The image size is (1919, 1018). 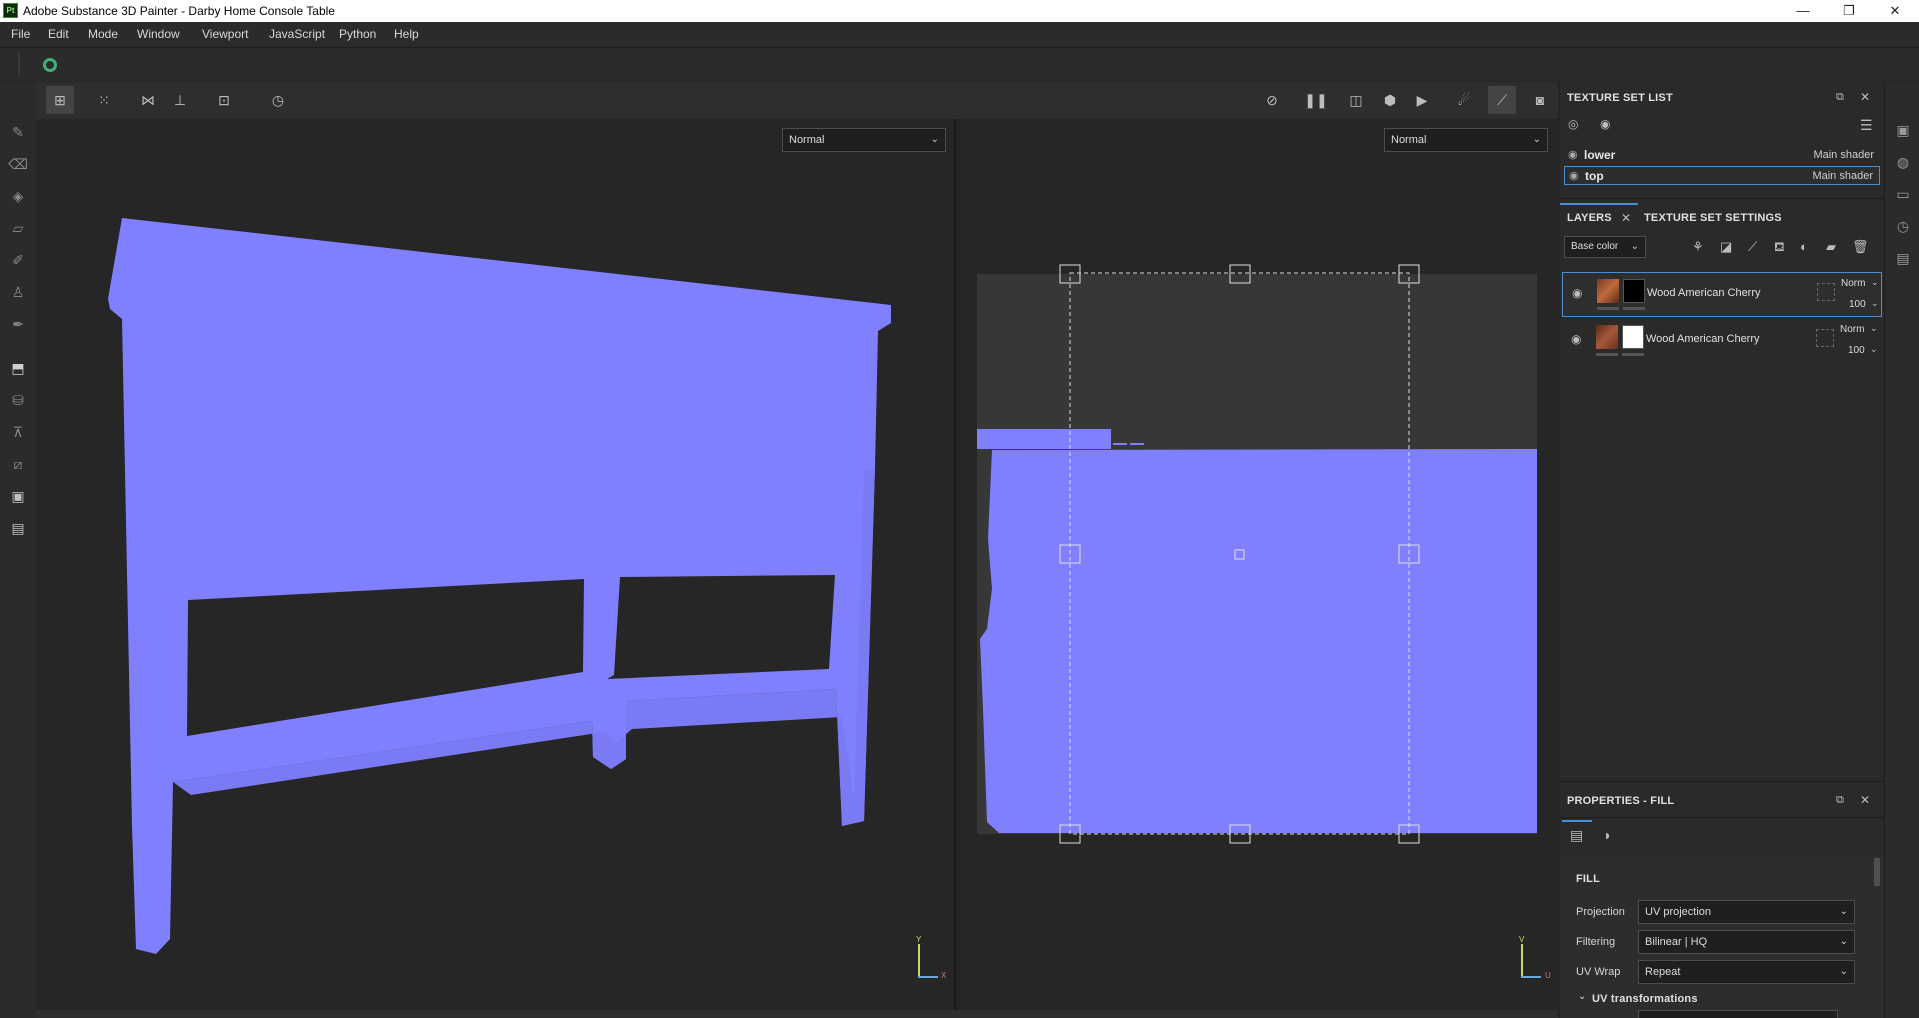 I want to click on add-effect-icon: ⚘, so click(x=1698, y=247).